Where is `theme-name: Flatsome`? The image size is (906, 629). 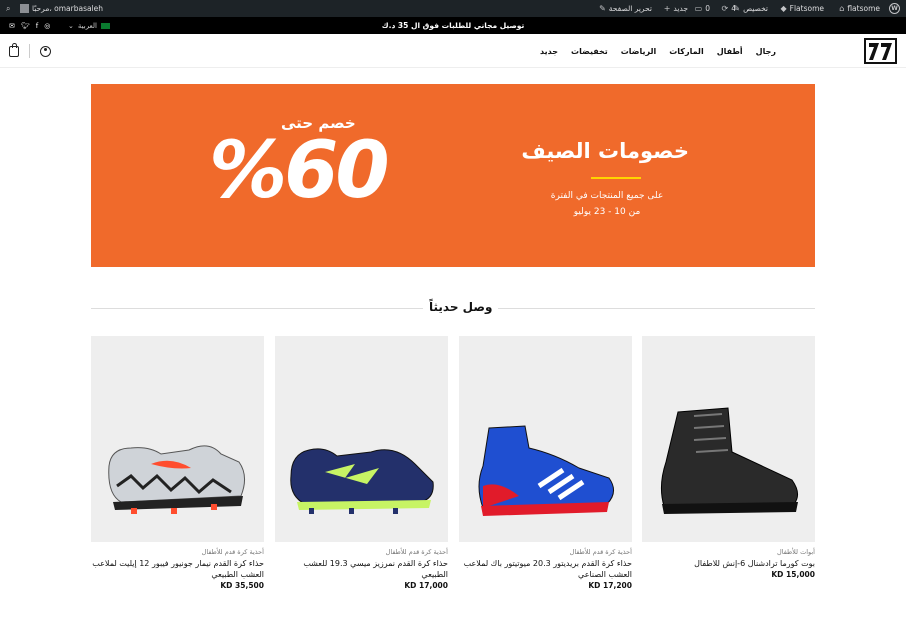
theme-name: Flatsome is located at coordinates (806, 8).